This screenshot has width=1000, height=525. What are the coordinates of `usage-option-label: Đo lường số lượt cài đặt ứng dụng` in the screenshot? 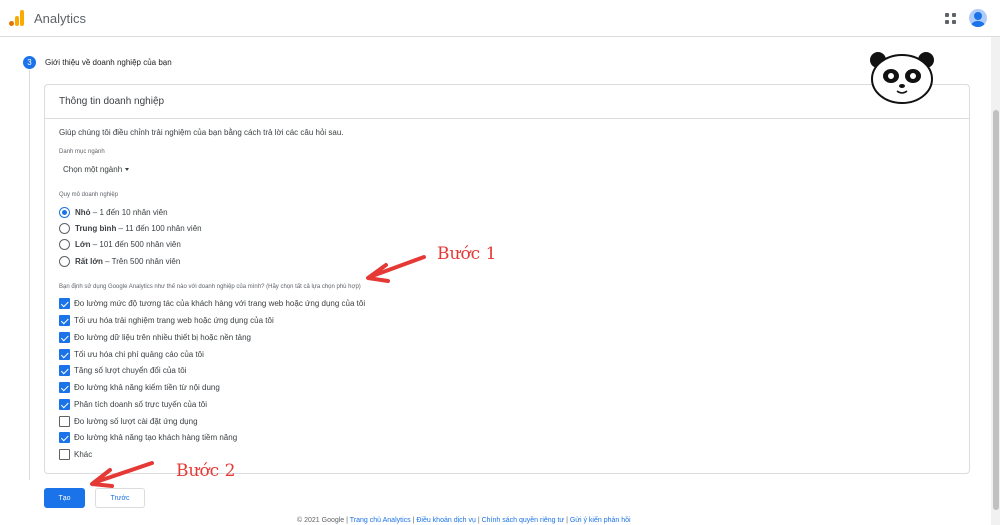 It's located at (136, 421).